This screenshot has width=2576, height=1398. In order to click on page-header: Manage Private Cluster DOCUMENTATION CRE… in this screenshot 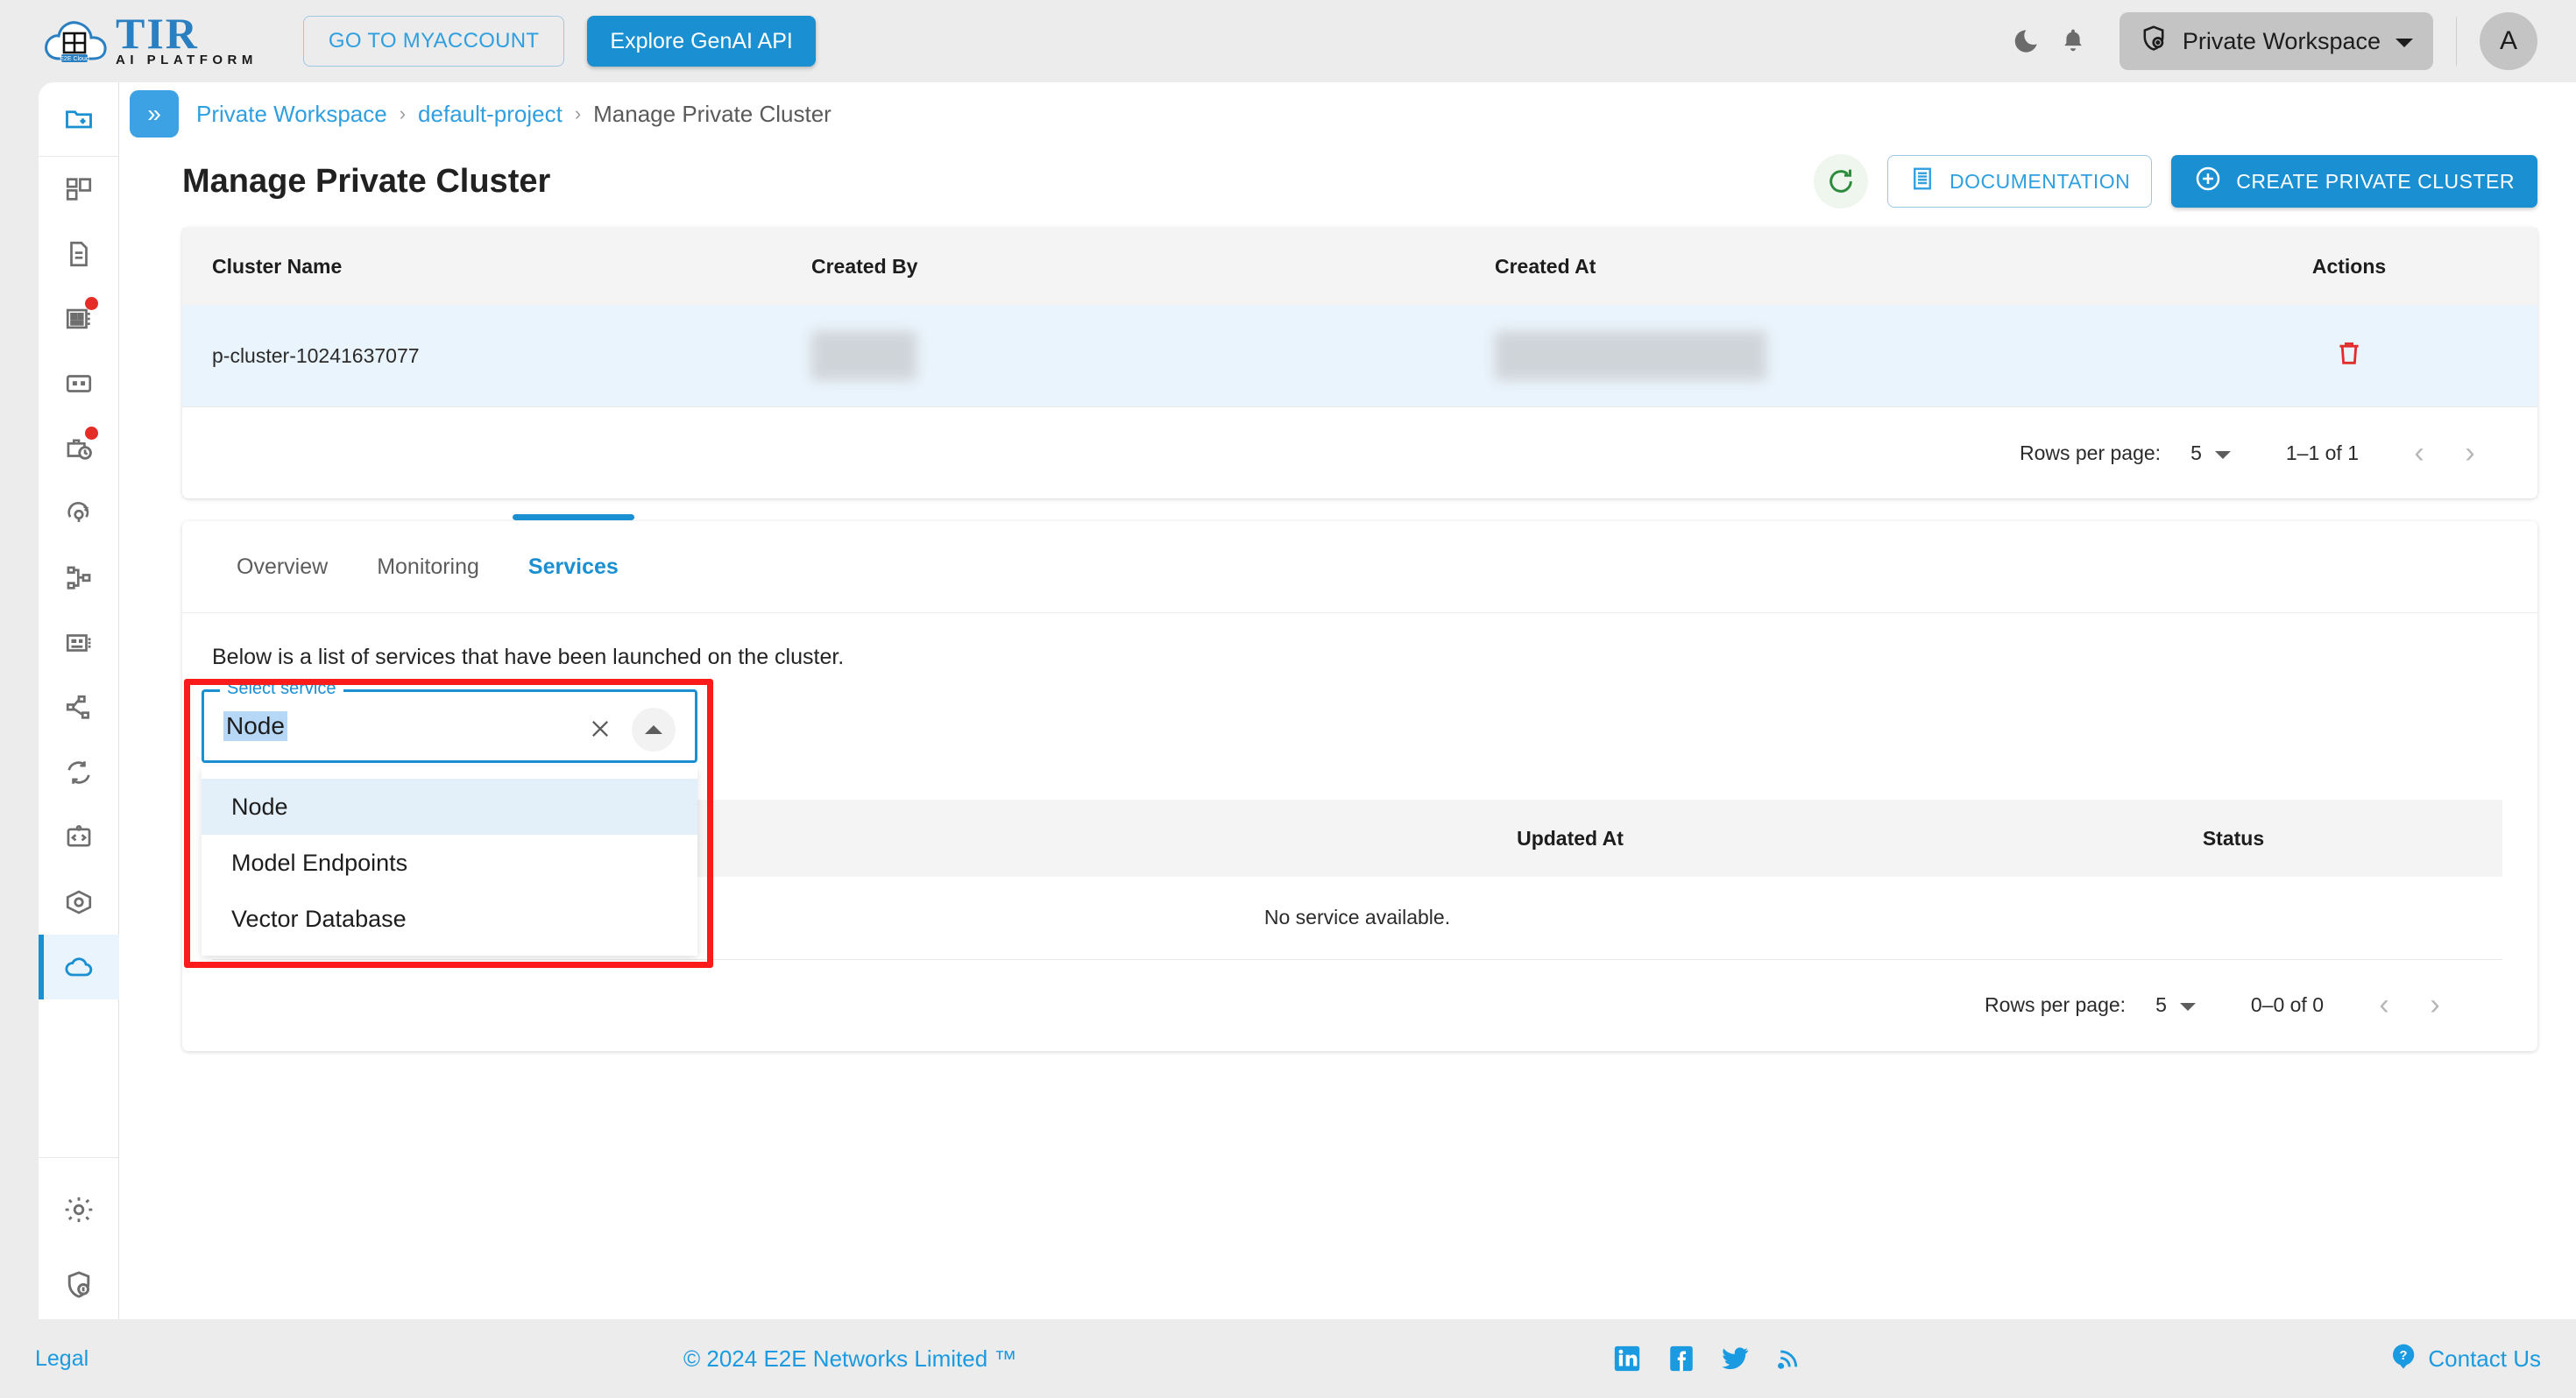, I will do `click(1347, 176)`.